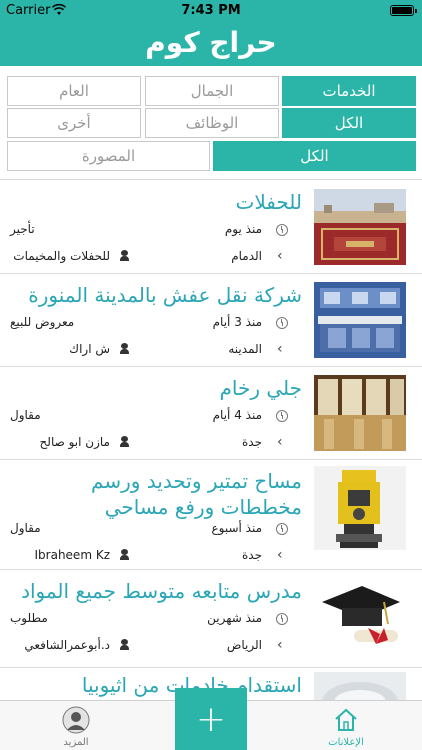 The width and height of the screenshot is (422, 750). I want to click on listing-user: ش اراك, so click(89, 351).